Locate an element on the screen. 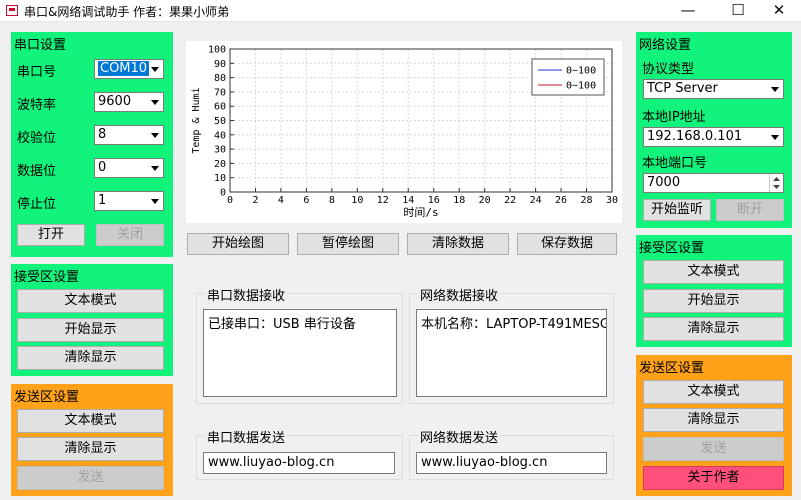 The height and width of the screenshot is (500, 801). network-send-title: 网络数据发送 is located at coordinates (459, 436).